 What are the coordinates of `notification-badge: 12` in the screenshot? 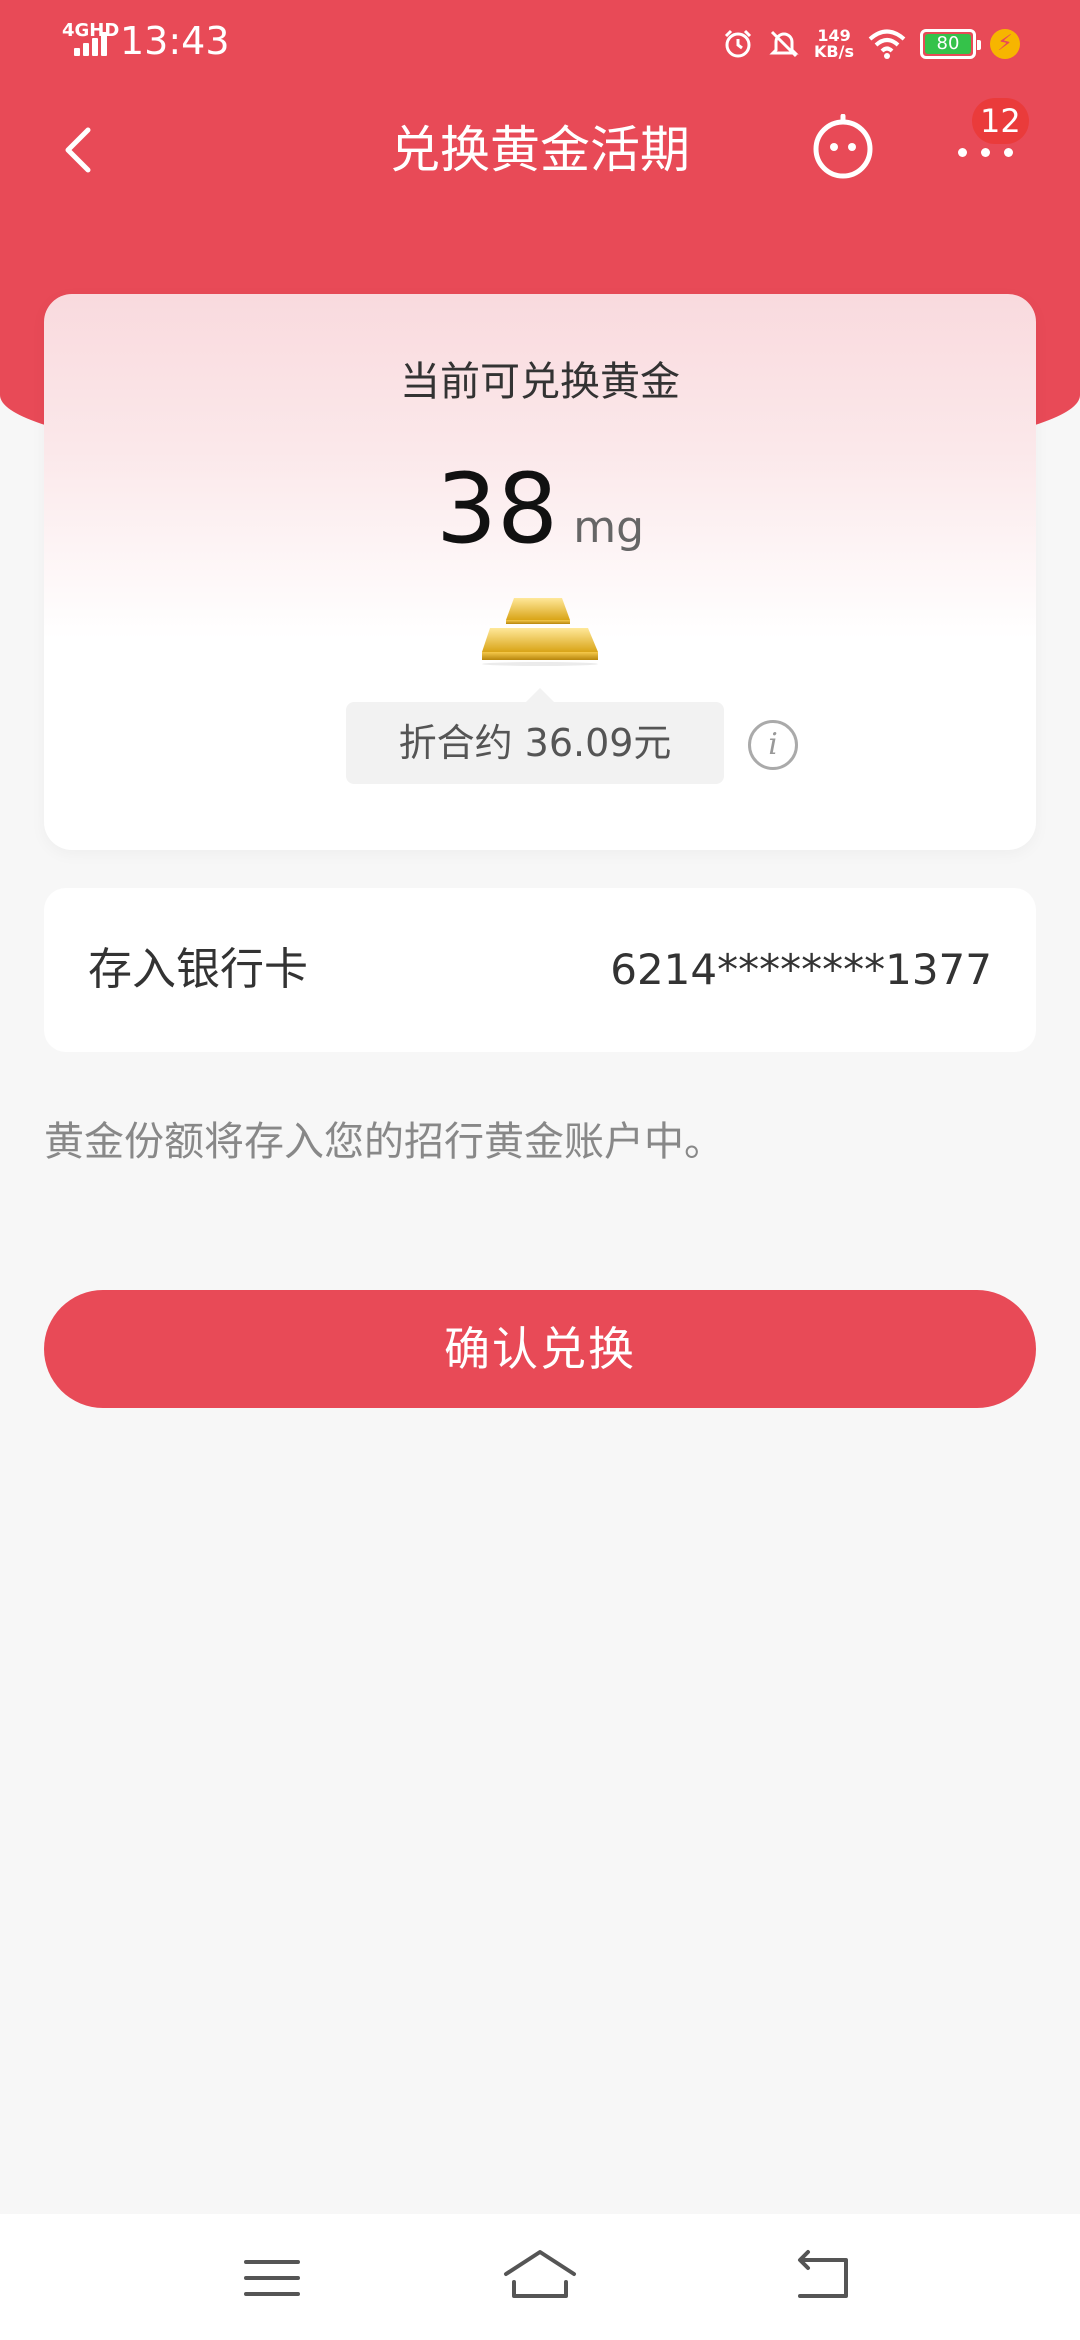 It's located at (1000, 121).